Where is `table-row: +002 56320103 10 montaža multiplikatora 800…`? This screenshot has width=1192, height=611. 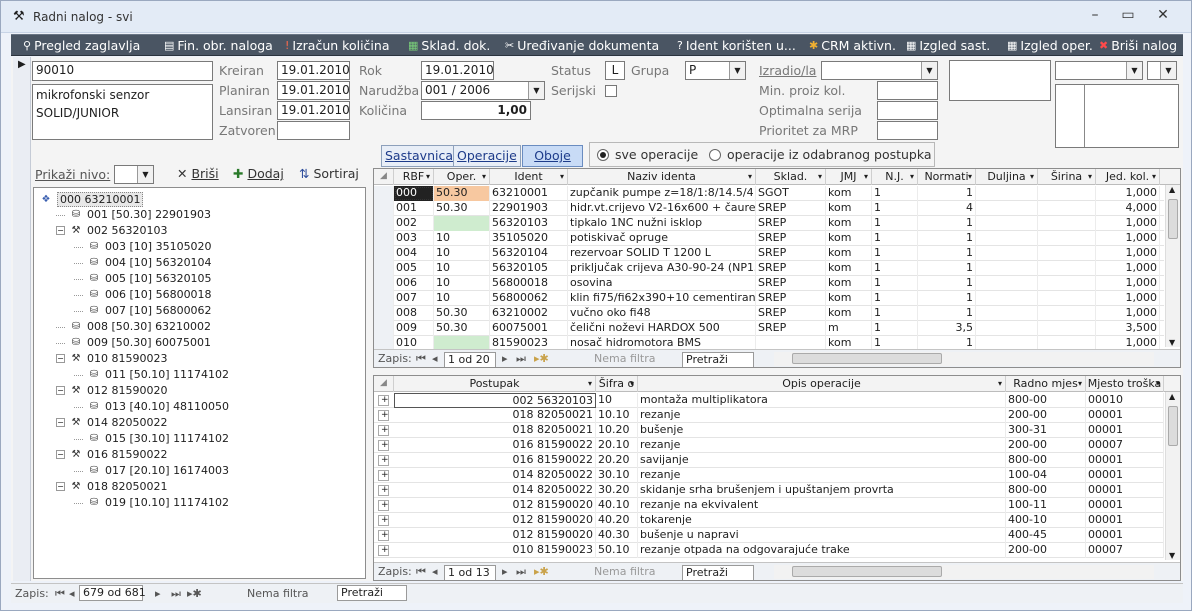
table-row: +002 56320103 10 montaža multiplikatora 800… is located at coordinates (769, 400).